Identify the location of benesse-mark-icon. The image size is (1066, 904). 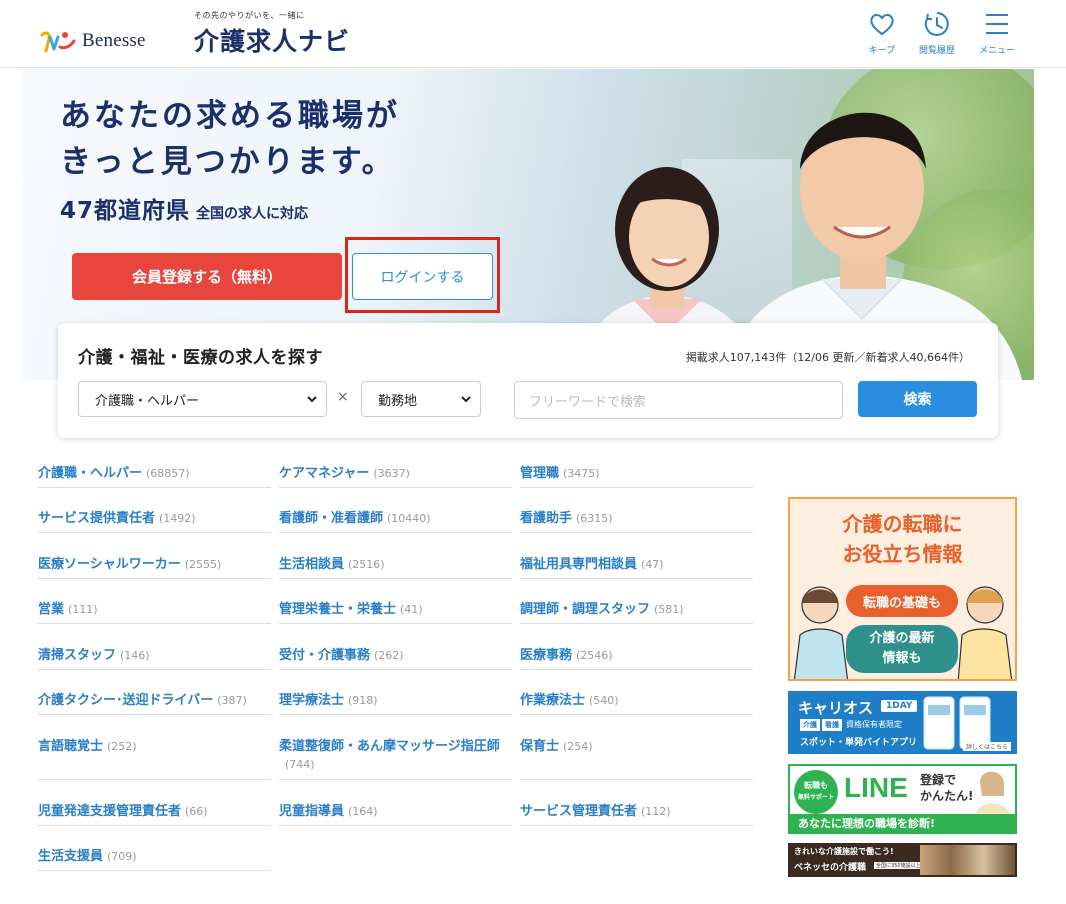
(57, 41).